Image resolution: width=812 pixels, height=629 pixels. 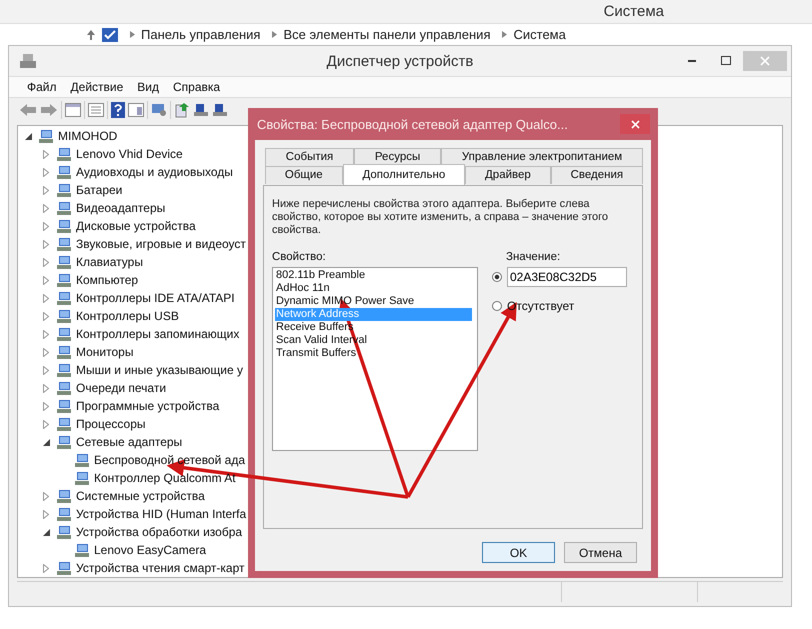 What do you see at coordinates (129, 154) in the screenshot?
I see `tree-item: Lenovo Vhid Device` at bounding box center [129, 154].